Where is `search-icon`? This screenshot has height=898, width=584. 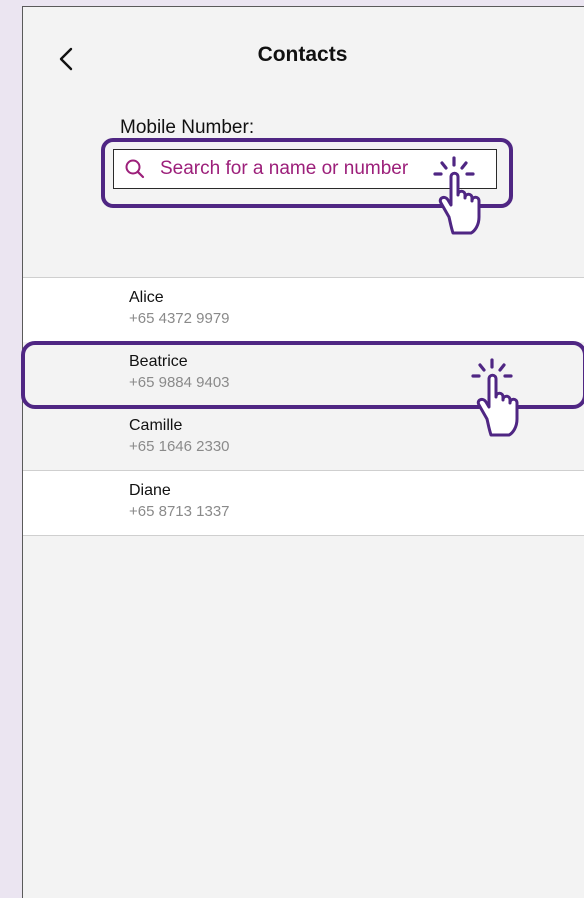
search-icon is located at coordinates (136, 169).